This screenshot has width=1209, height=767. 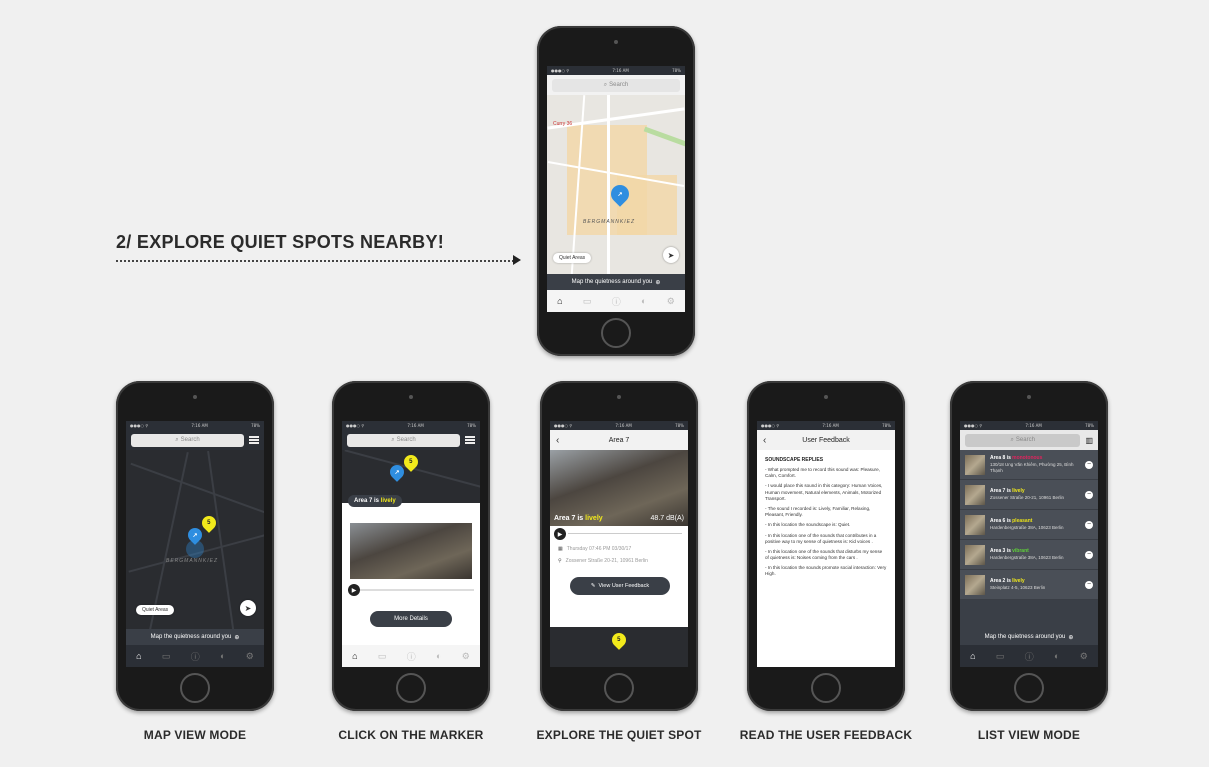 What do you see at coordinates (620, 586) in the screenshot?
I see `view-feedback-button: ✎ View User Feedback` at bounding box center [620, 586].